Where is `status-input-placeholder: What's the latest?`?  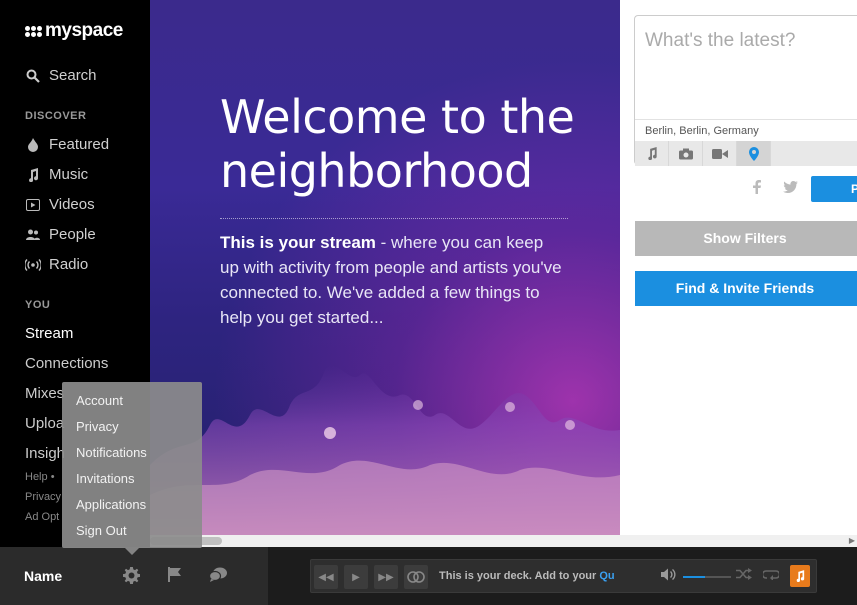 status-input-placeholder: What's the latest? is located at coordinates (720, 41).